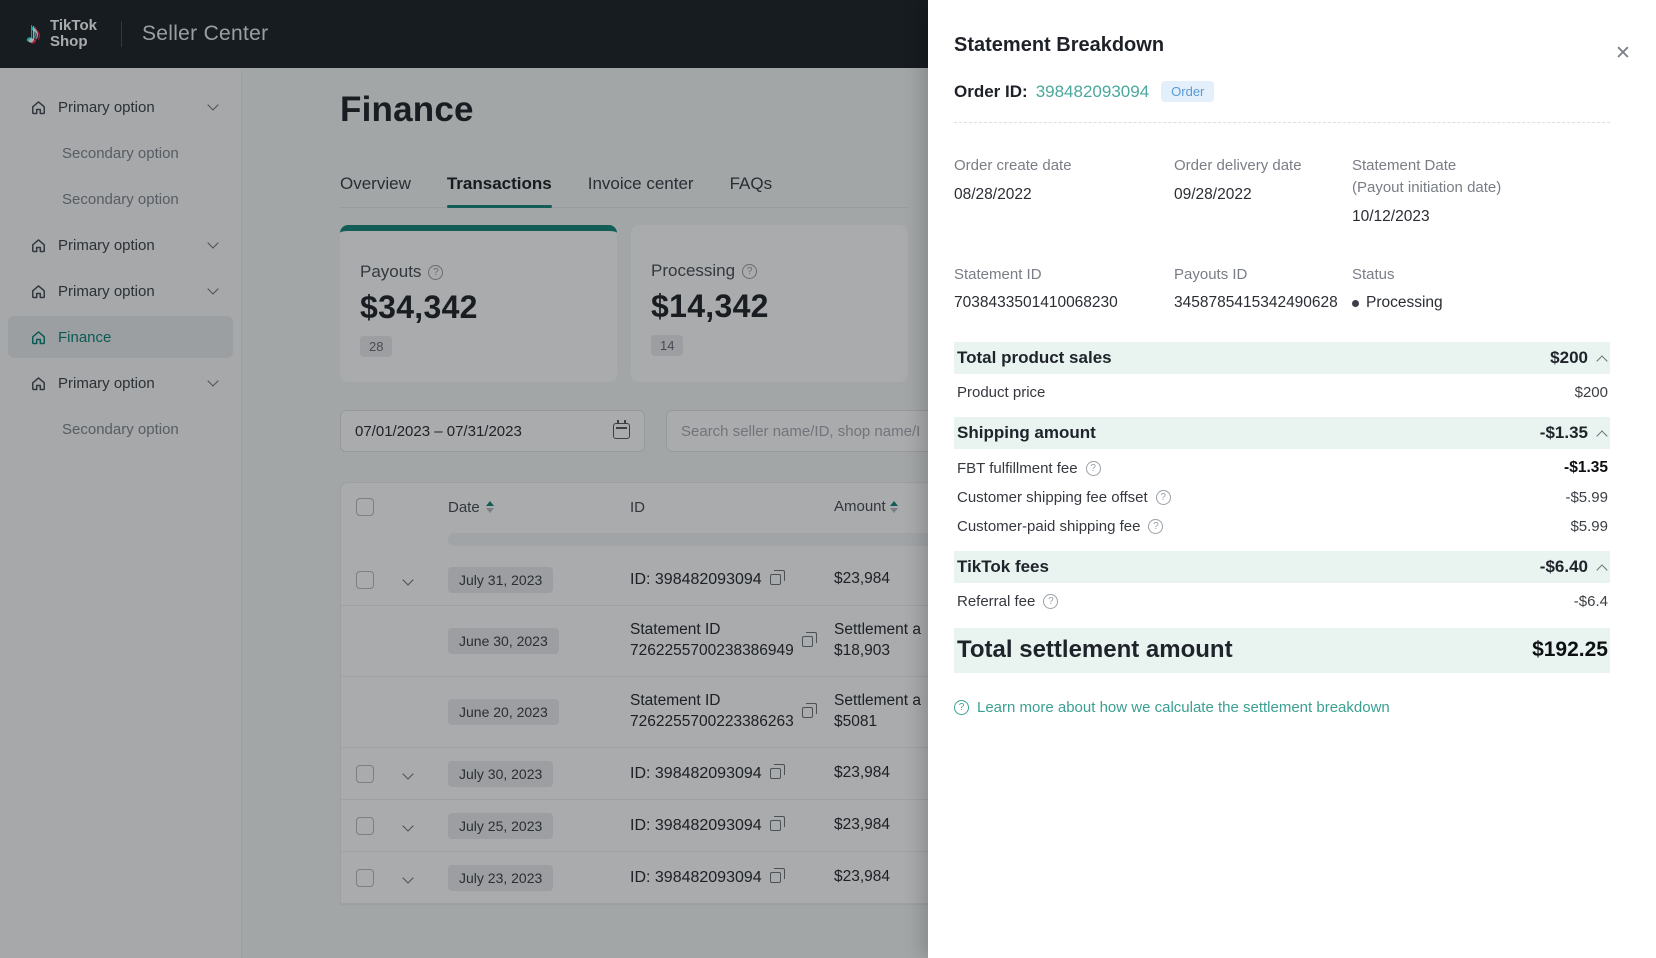 The height and width of the screenshot is (958, 1656). What do you see at coordinates (1282, 91) in the screenshot?
I see `order-id-row: Order ID: 398482093094 Order` at bounding box center [1282, 91].